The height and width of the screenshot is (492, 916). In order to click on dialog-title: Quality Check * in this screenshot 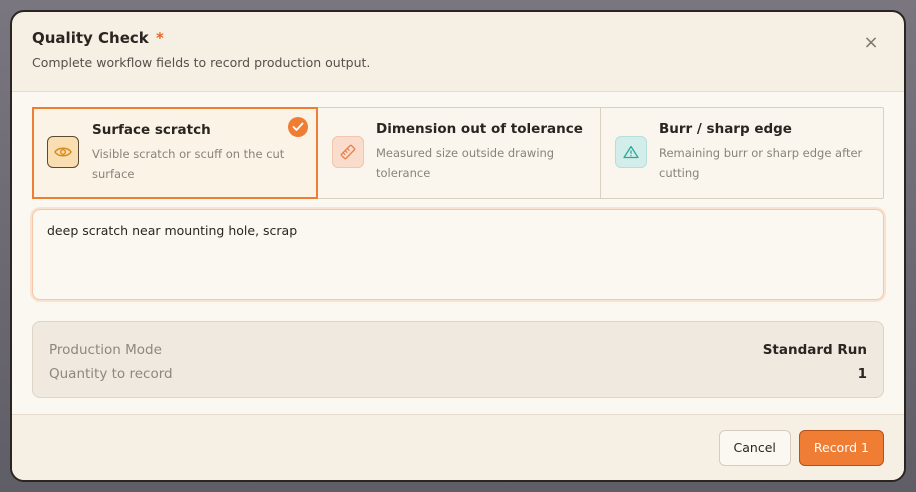, I will do `click(458, 38)`.